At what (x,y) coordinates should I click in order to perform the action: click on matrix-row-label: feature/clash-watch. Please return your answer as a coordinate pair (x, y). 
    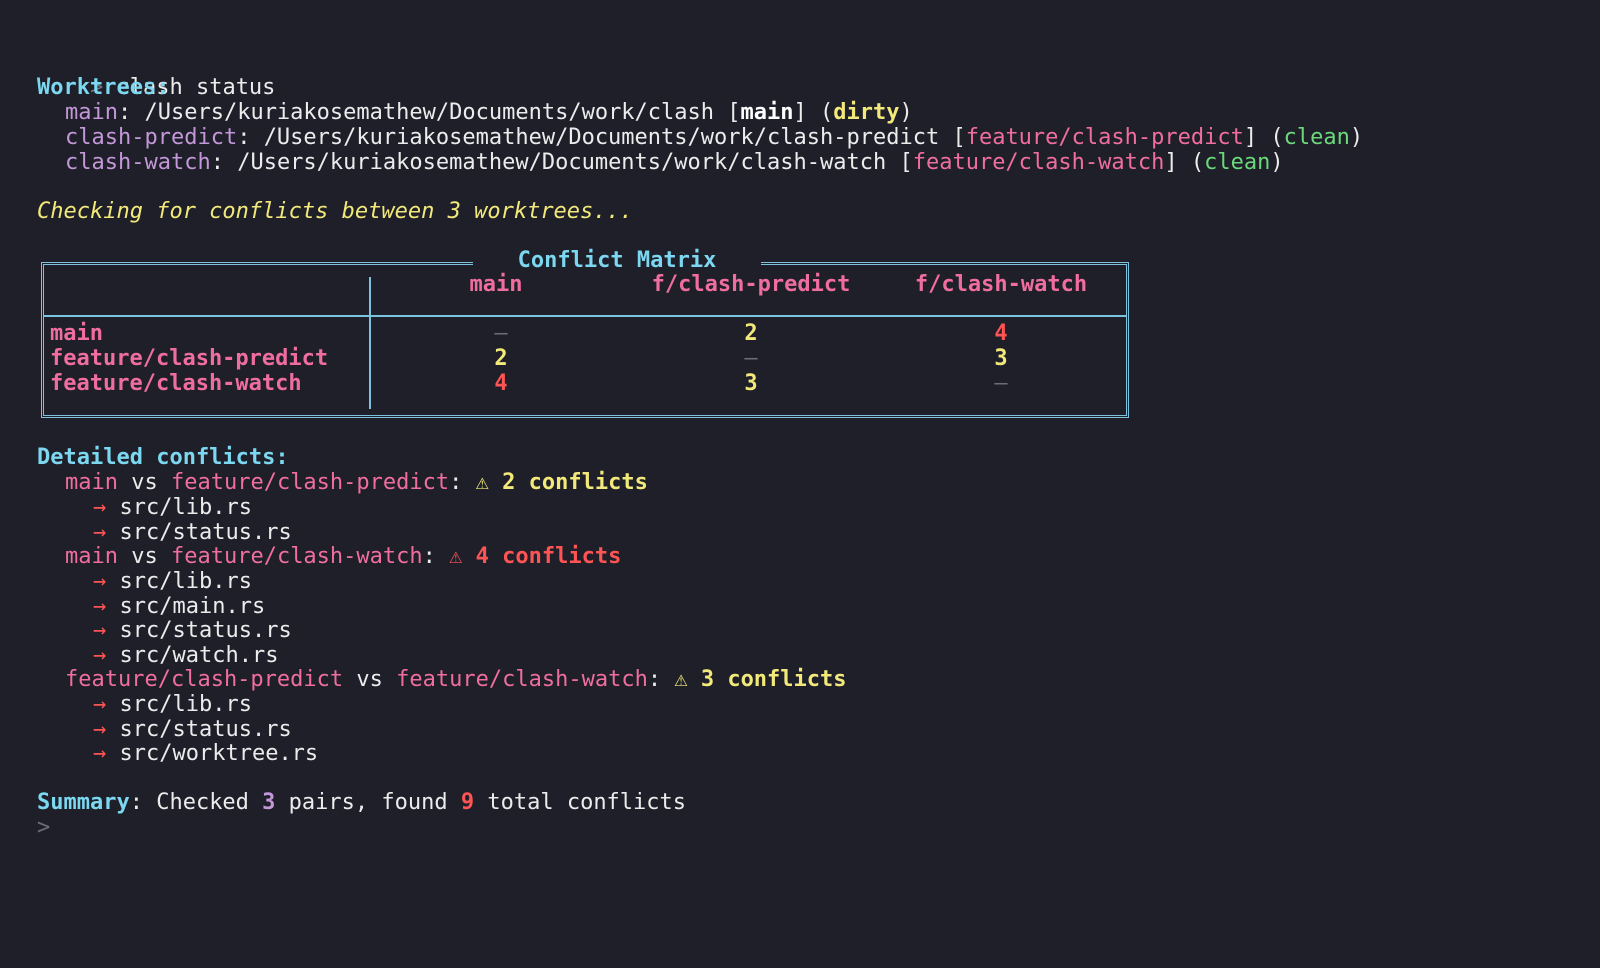
    Looking at the image, I should click on (176, 383).